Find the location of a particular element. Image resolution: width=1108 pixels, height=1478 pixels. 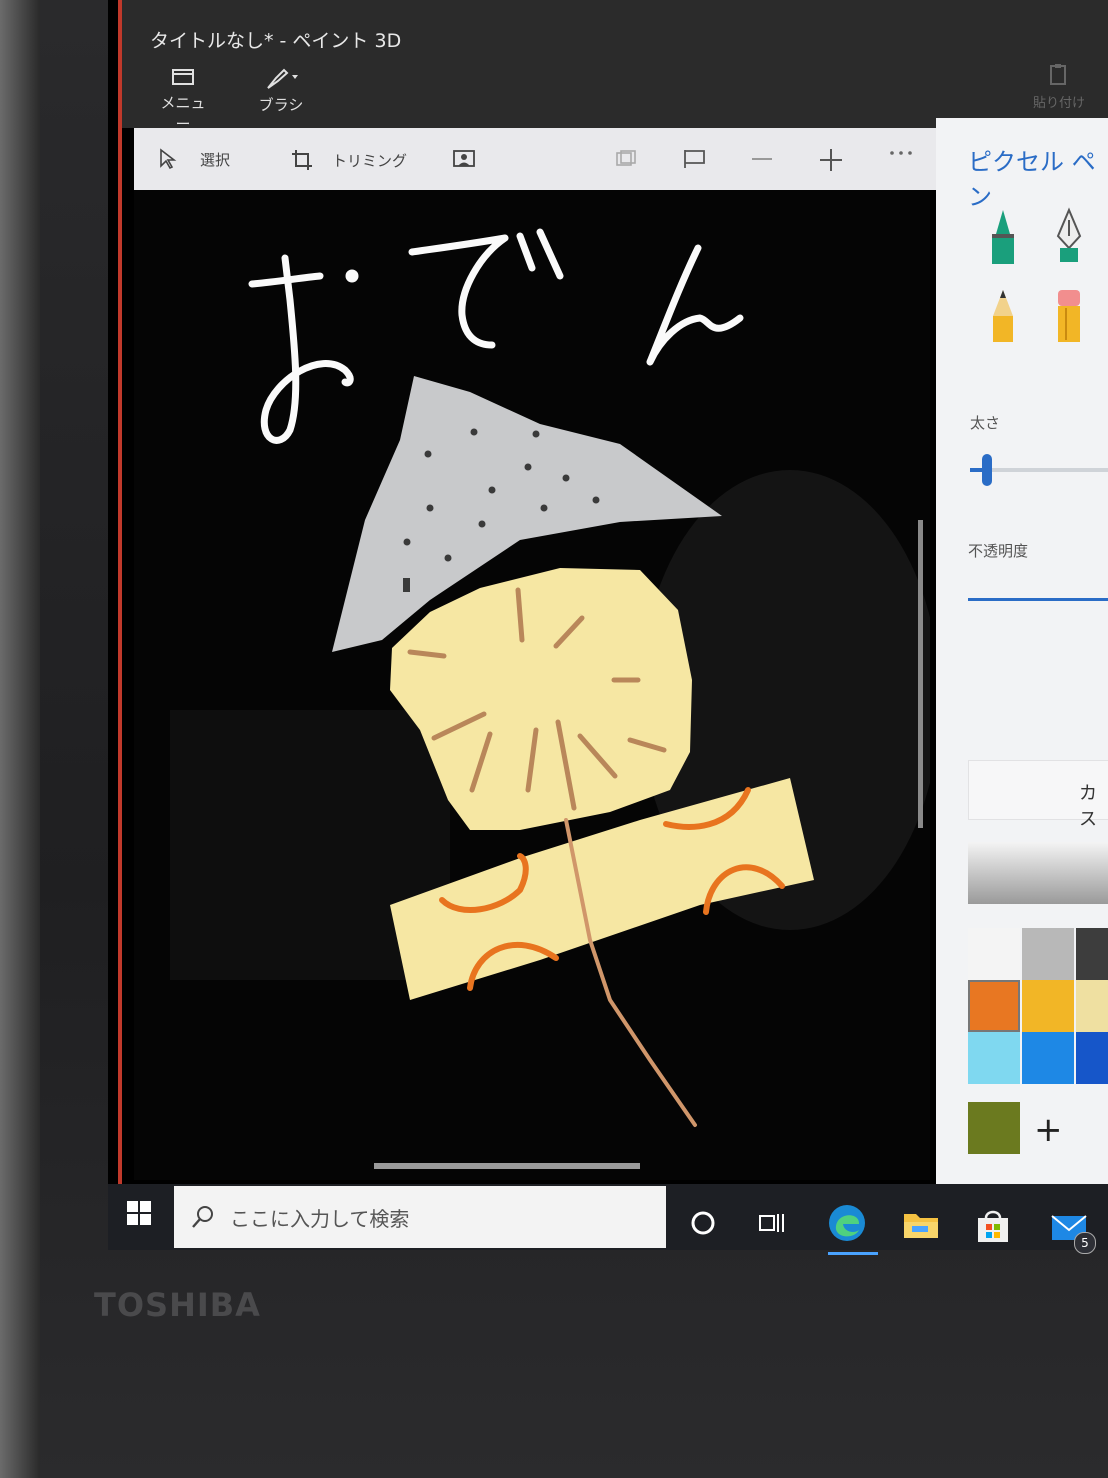

windows-icon is located at coordinates (139, 1213).